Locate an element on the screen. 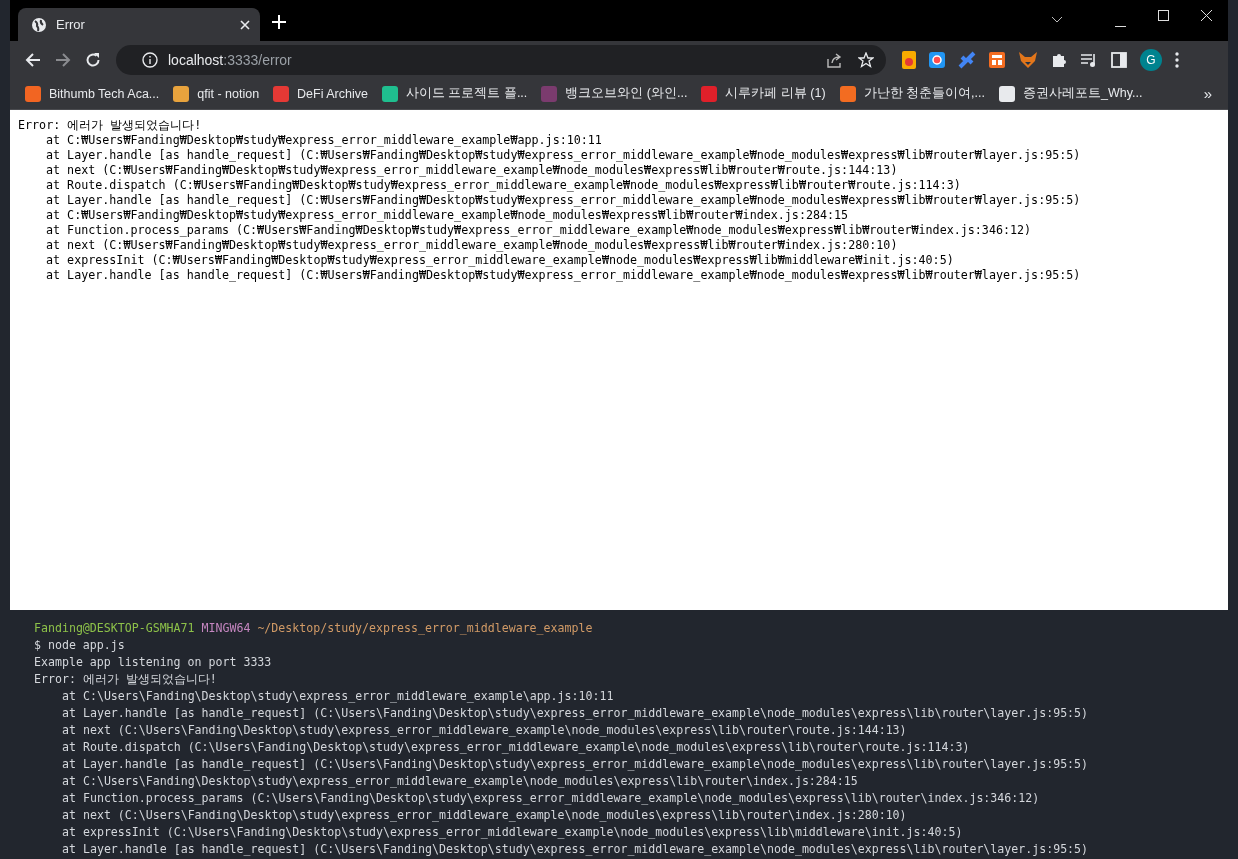 The height and width of the screenshot is (859, 1238). terminal-command: $ node app.js is located at coordinates (80, 645).